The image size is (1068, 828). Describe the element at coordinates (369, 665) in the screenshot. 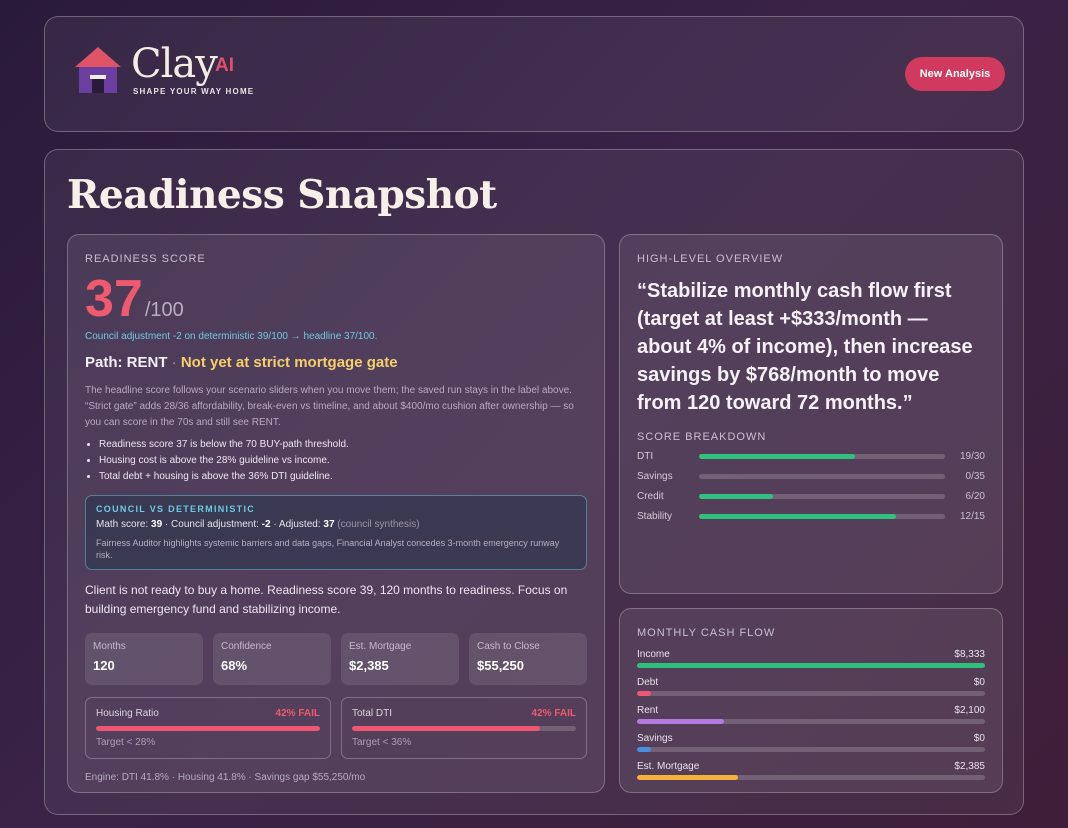

I see `stat-value: $2,385` at that location.